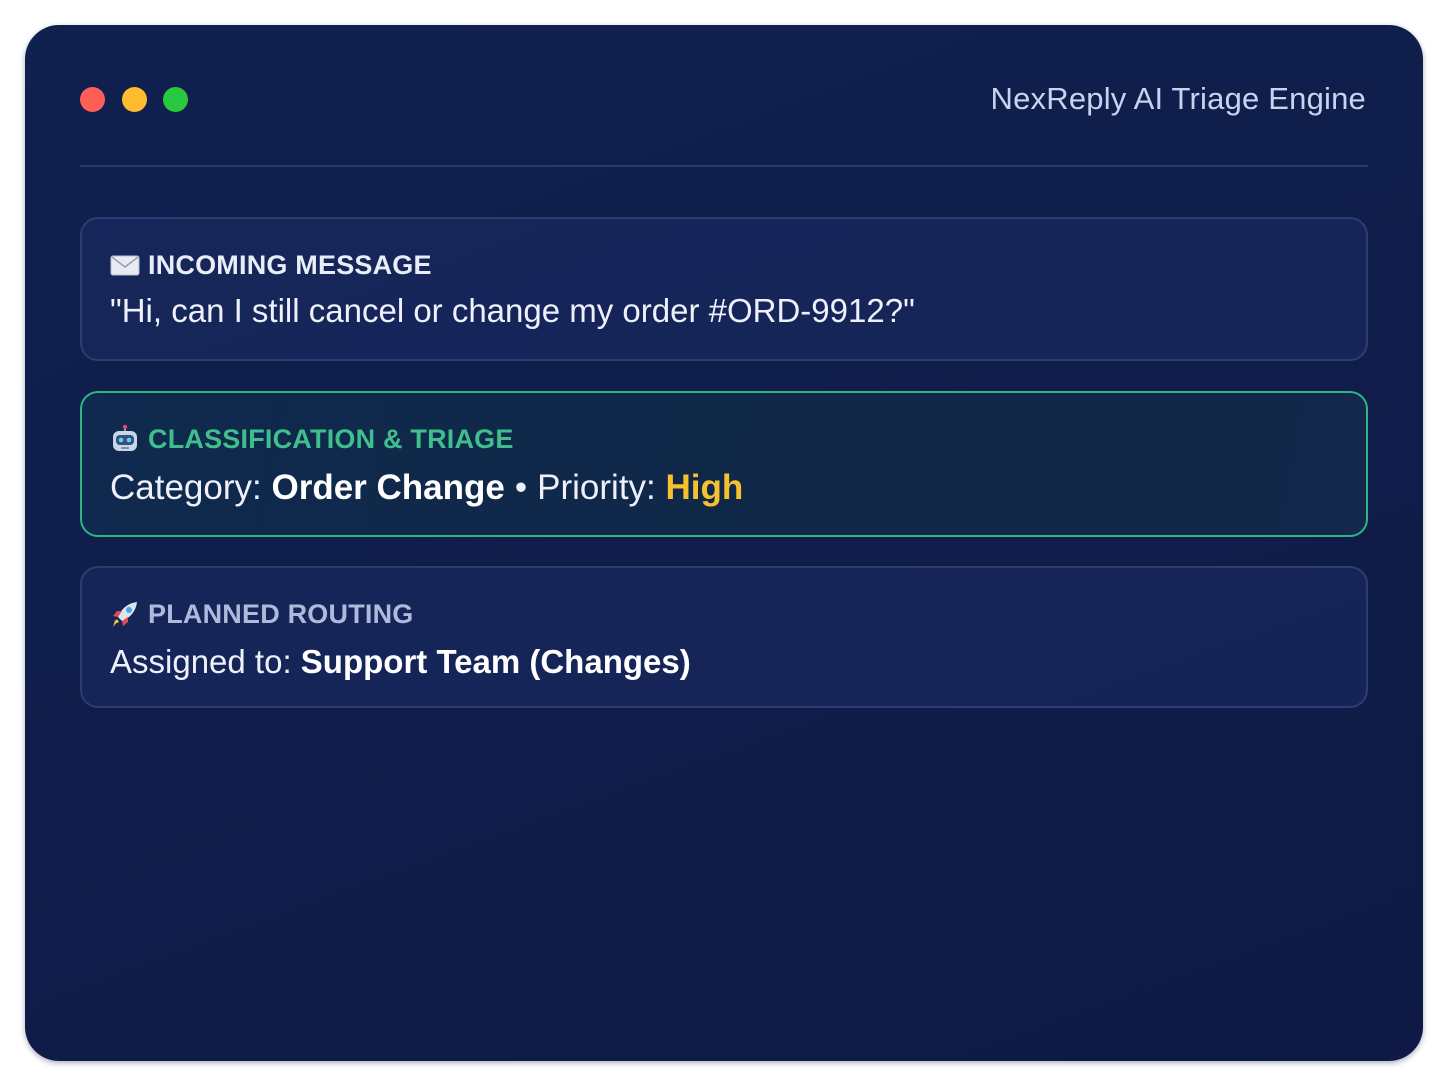 This screenshot has height=1086, width=1448. Describe the element at coordinates (388, 487) in the screenshot. I see `category-value: Order Change` at that location.